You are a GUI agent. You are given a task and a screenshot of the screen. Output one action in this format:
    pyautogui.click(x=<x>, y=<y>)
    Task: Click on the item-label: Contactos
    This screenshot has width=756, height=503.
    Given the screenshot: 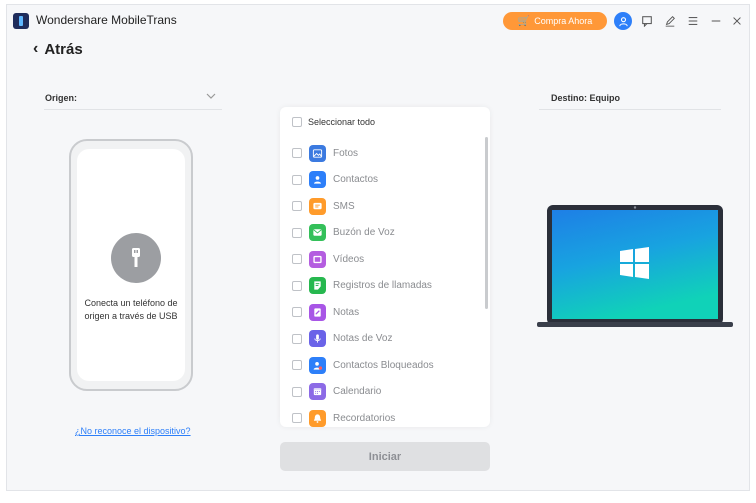 What is the action you would take?
    pyautogui.click(x=356, y=179)
    